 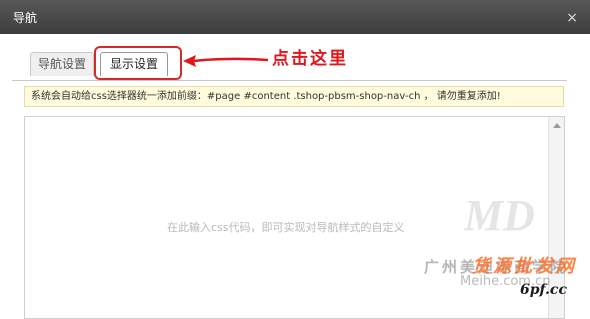 I want to click on scroll-up-icon, so click(x=557, y=125).